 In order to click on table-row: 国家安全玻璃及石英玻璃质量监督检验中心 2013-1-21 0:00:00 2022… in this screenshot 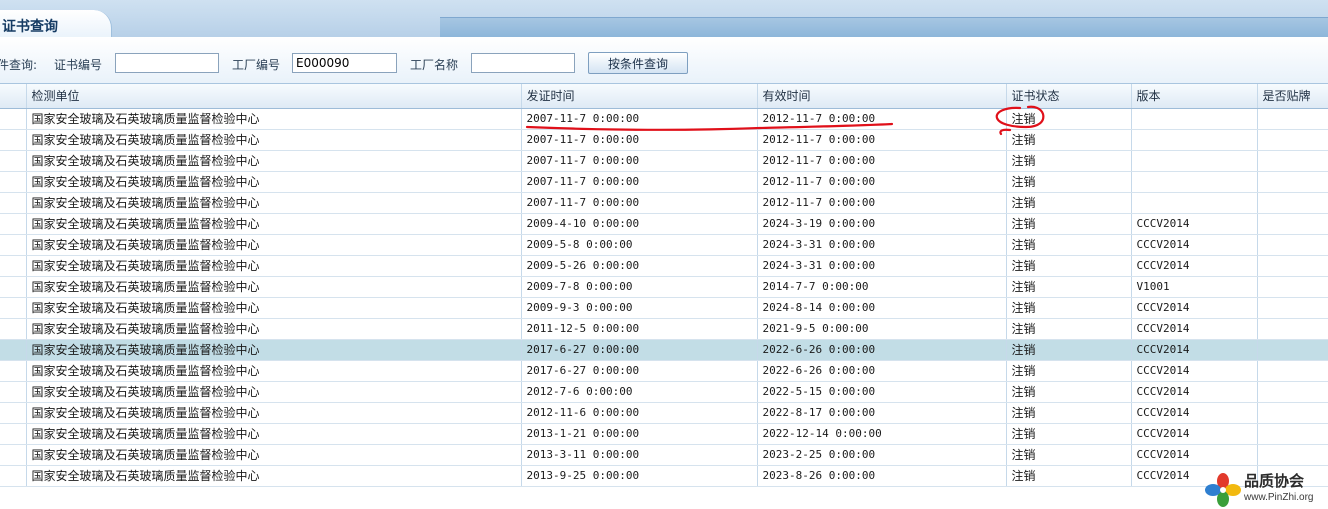, I will do `click(664, 434)`.